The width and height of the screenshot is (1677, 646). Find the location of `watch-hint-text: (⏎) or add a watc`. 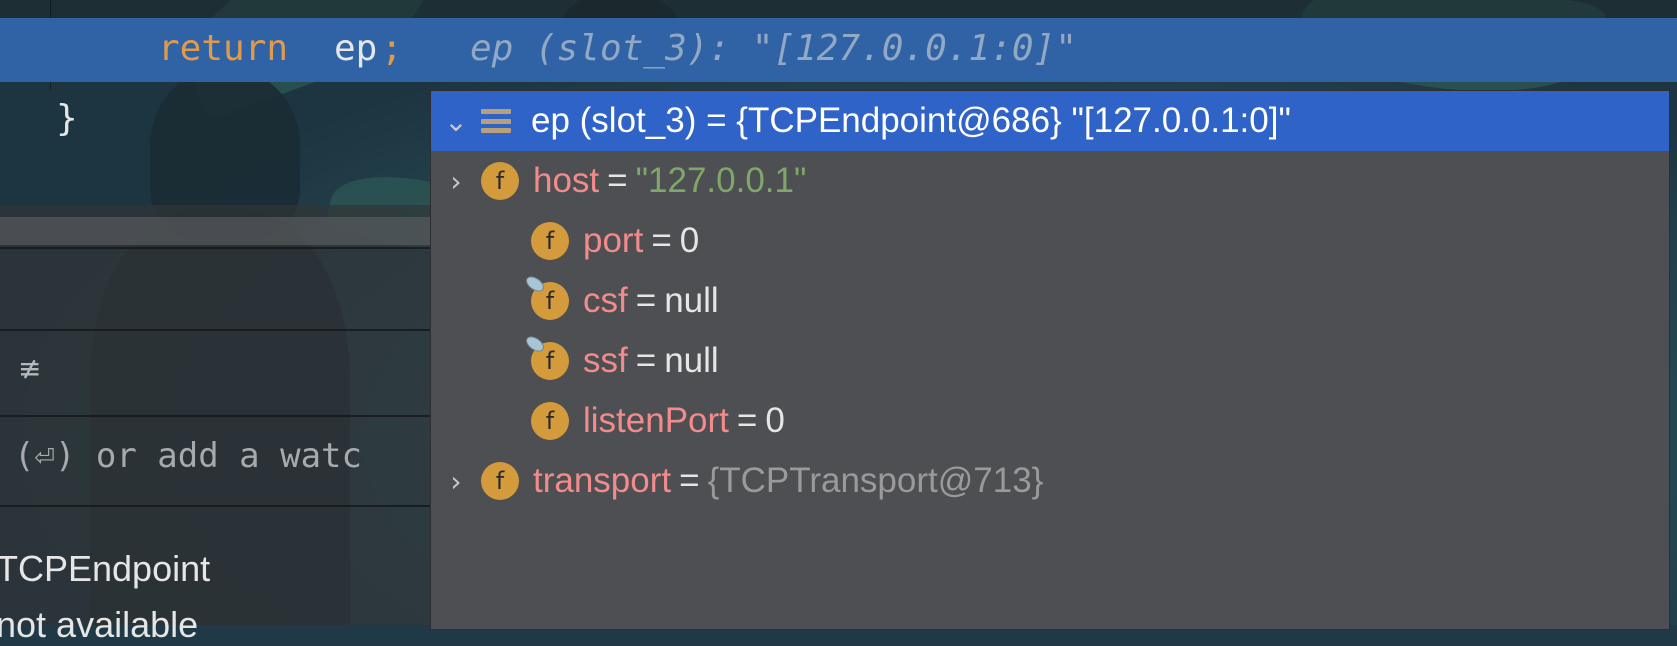

watch-hint-text: (⏎) or add a watc is located at coordinates (188, 456).